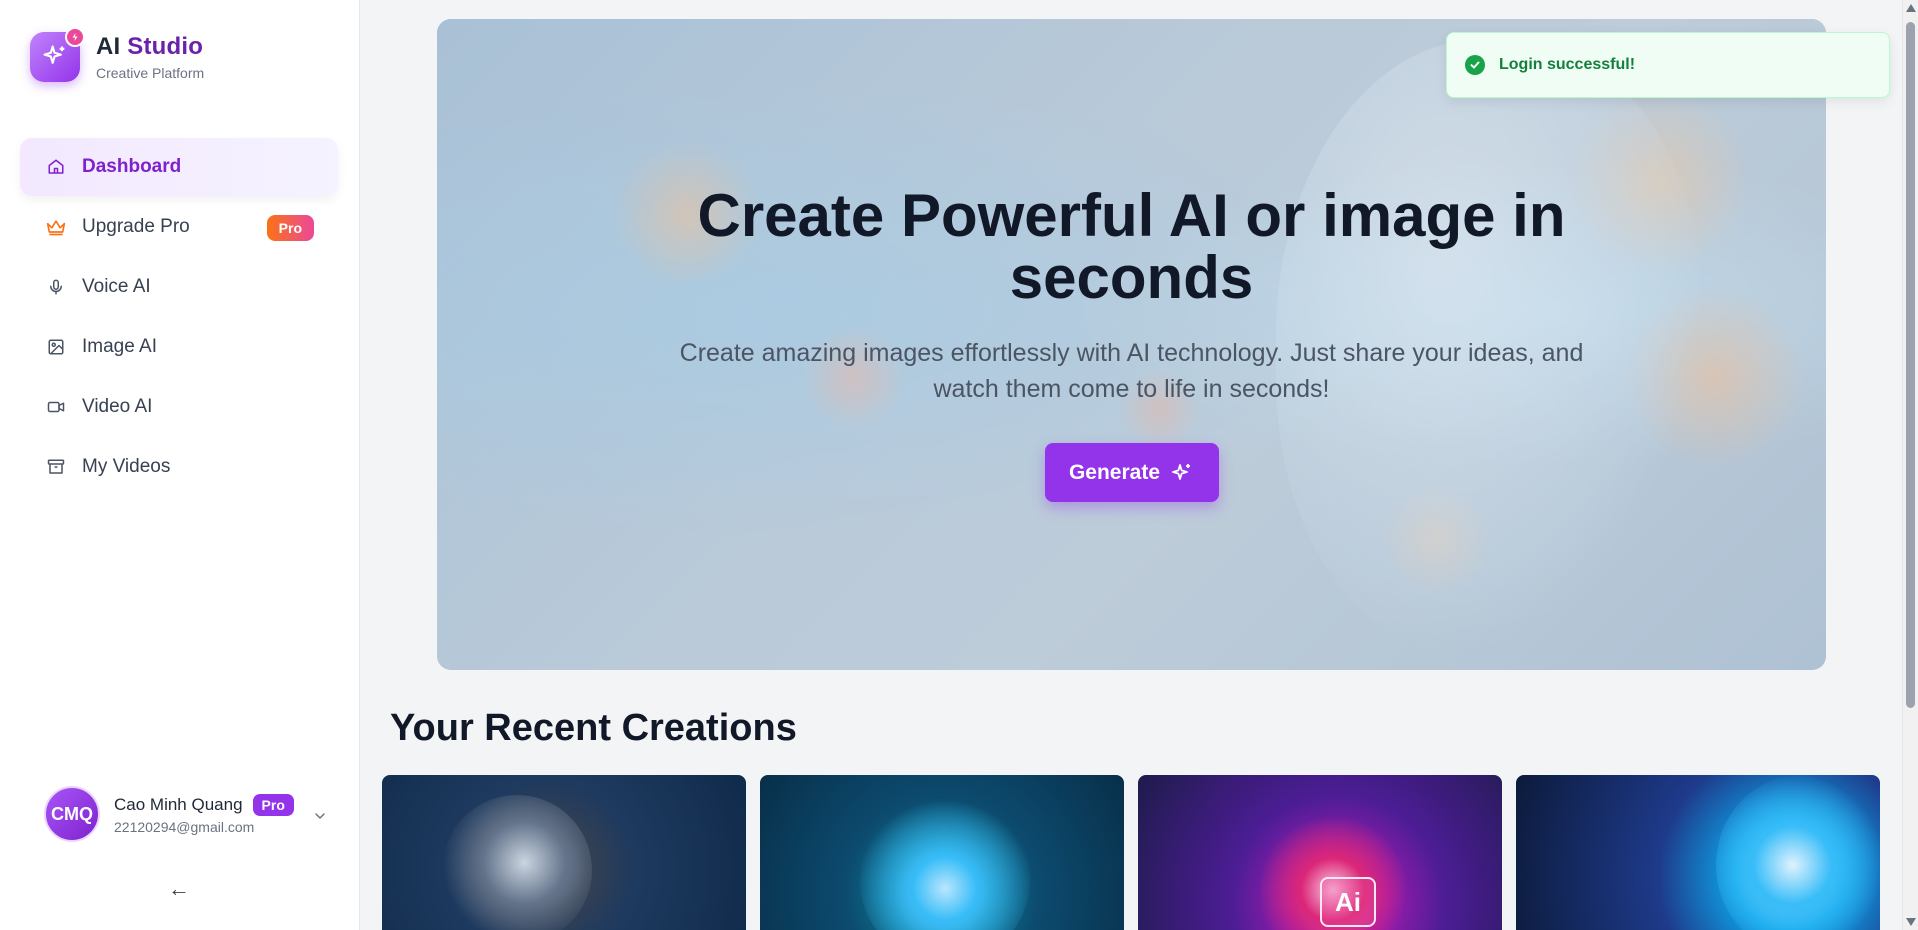  Describe the element at coordinates (1131, 246) in the screenshot. I see `hero-title: Create Powerful AI or image in seconds` at that location.